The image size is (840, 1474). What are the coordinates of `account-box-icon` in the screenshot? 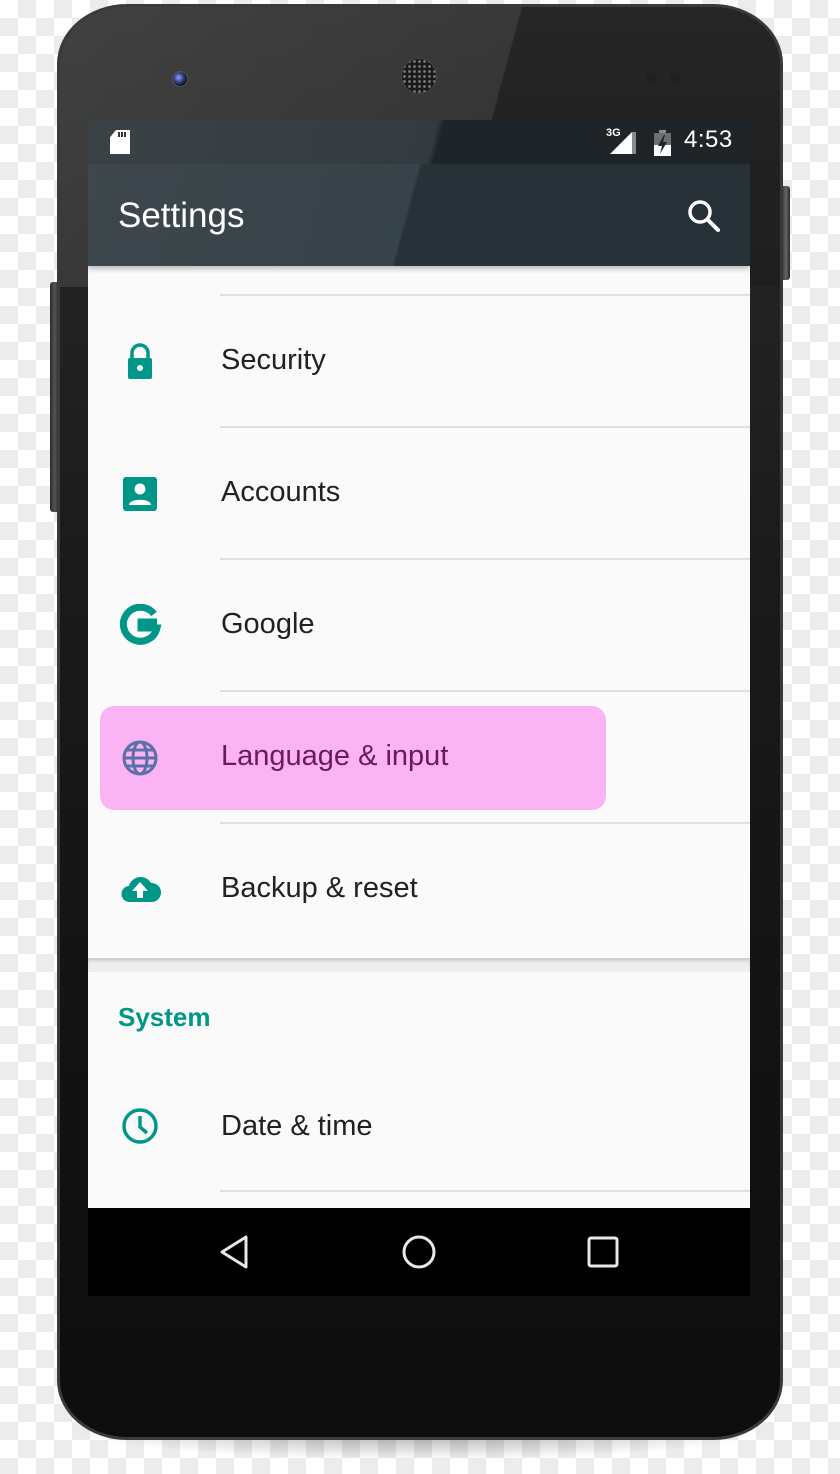 It's located at (140, 494).